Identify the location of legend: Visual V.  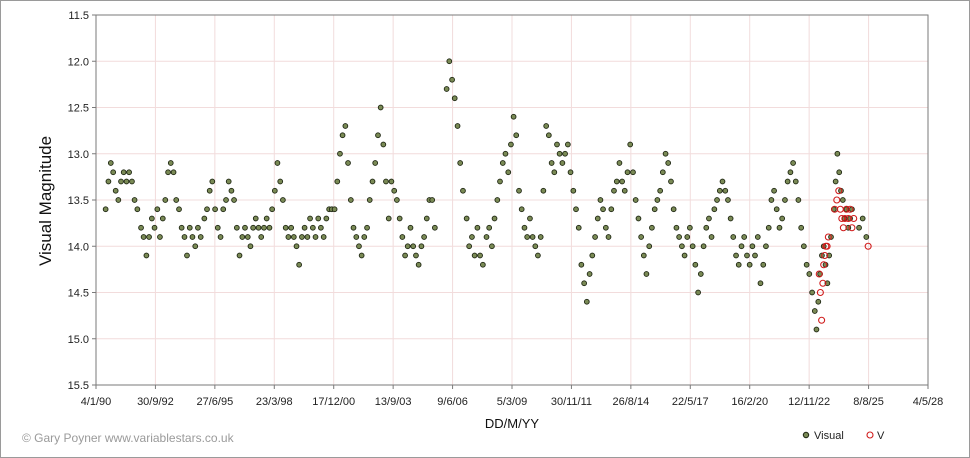
(843, 436).